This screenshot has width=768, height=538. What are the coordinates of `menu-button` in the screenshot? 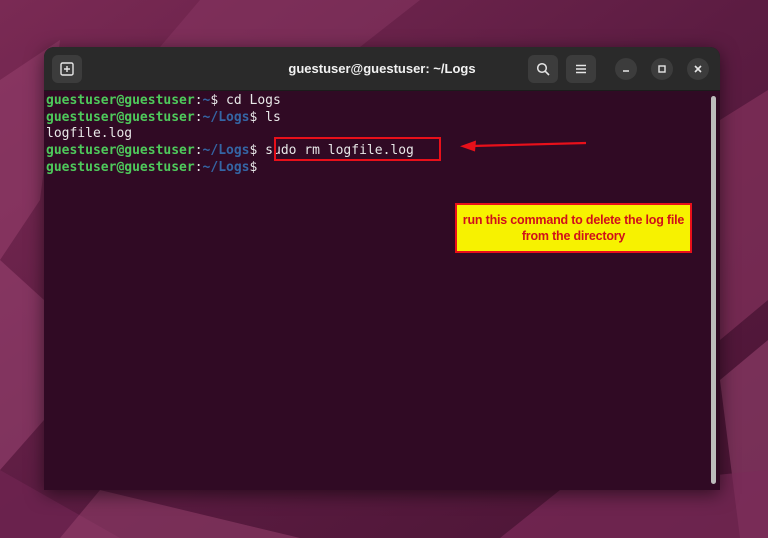 It's located at (581, 69).